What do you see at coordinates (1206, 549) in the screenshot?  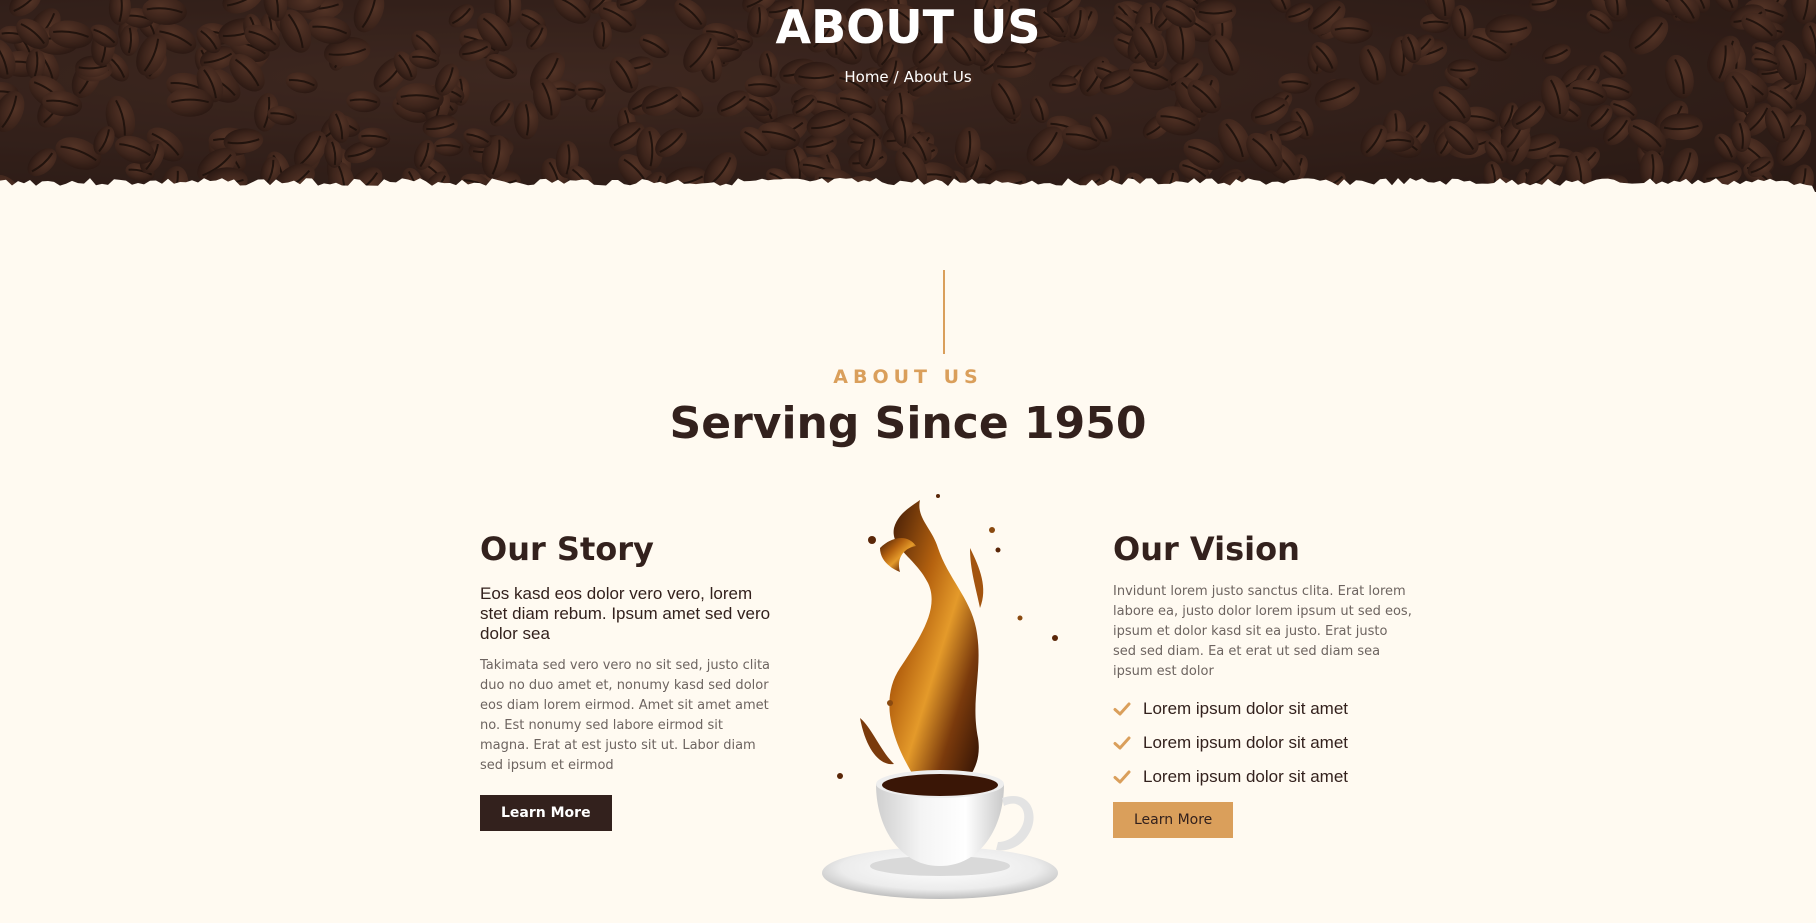 I see `our-vision-title: Our Vision` at bounding box center [1206, 549].